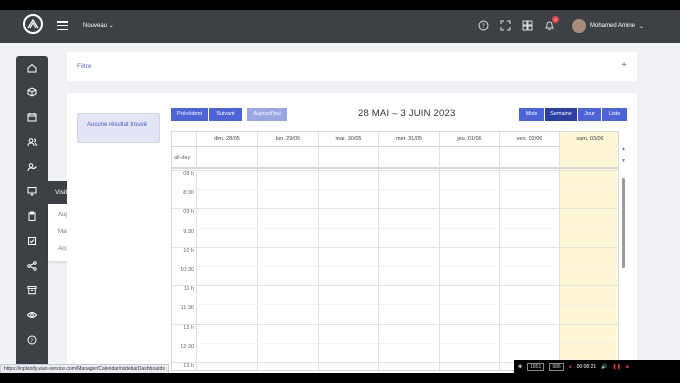 The width and height of the screenshot is (680, 383). Describe the element at coordinates (627, 367) in the screenshot. I see `stop-icon: ■` at that location.